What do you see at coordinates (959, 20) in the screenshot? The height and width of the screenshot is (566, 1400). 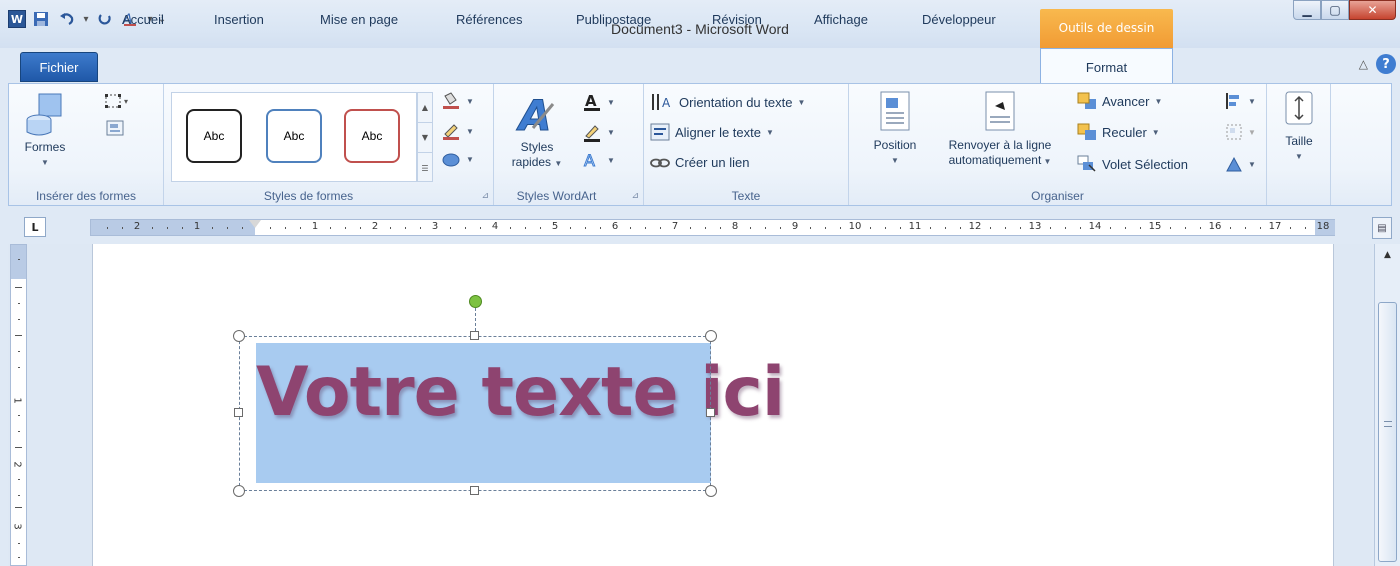 I see `tab-developpeur: Développeur` at bounding box center [959, 20].